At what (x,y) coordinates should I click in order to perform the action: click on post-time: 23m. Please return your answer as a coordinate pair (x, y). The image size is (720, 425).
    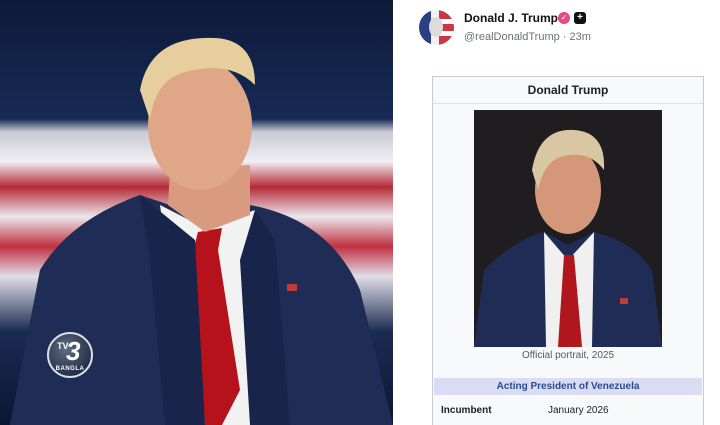
    Looking at the image, I should click on (580, 37).